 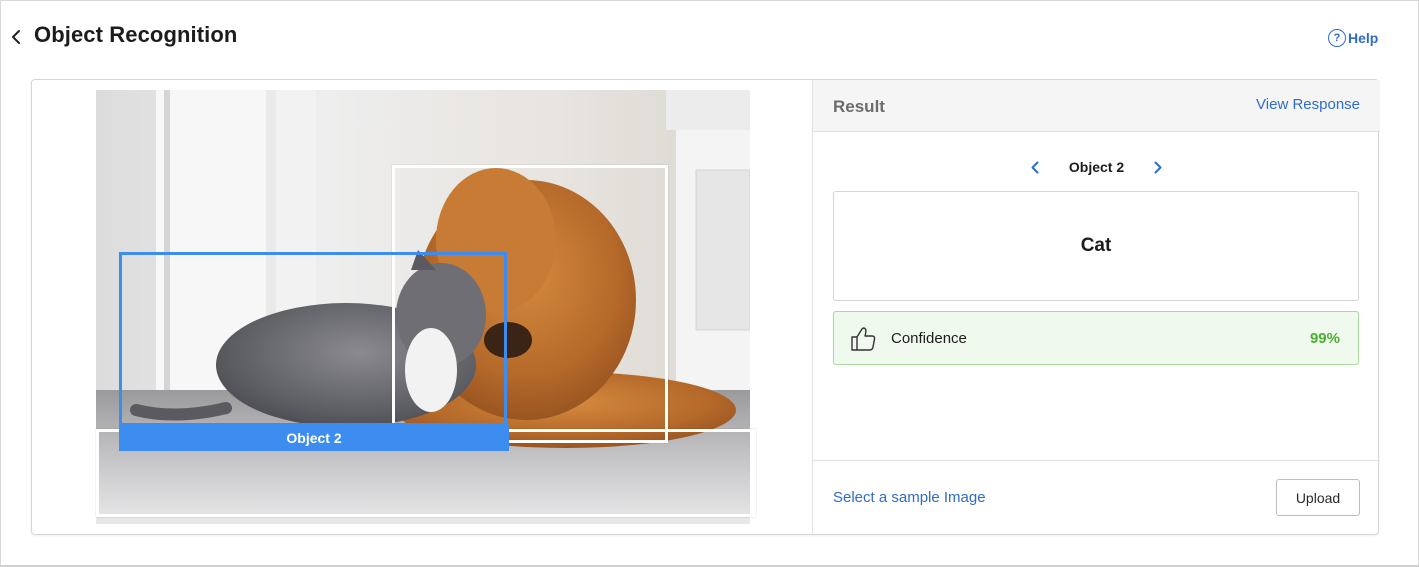 What do you see at coordinates (909, 497) in the screenshot?
I see `select-sample-image-link: Select a sample Image` at bounding box center [909, 497].